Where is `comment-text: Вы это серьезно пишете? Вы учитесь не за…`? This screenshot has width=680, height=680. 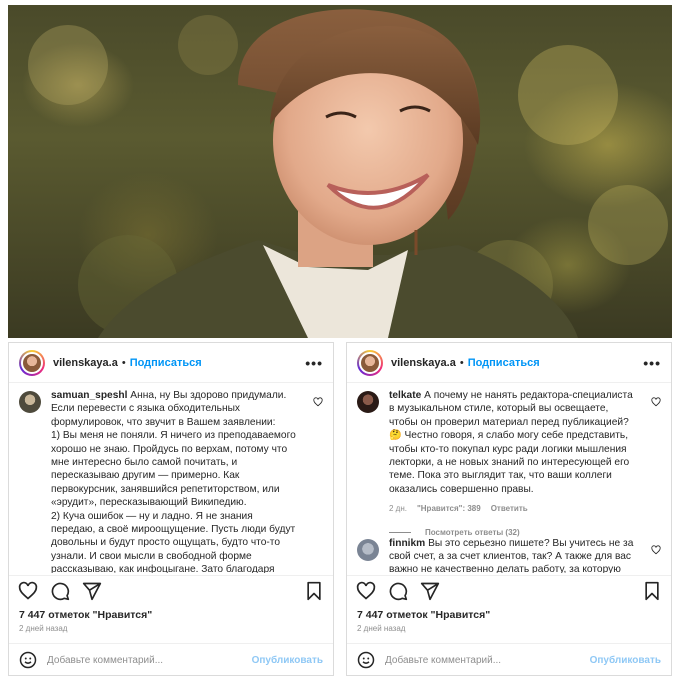
comment-text: Вы это серьезно пишете? Вы учитесь не за… is located at coordinates (511, 555).